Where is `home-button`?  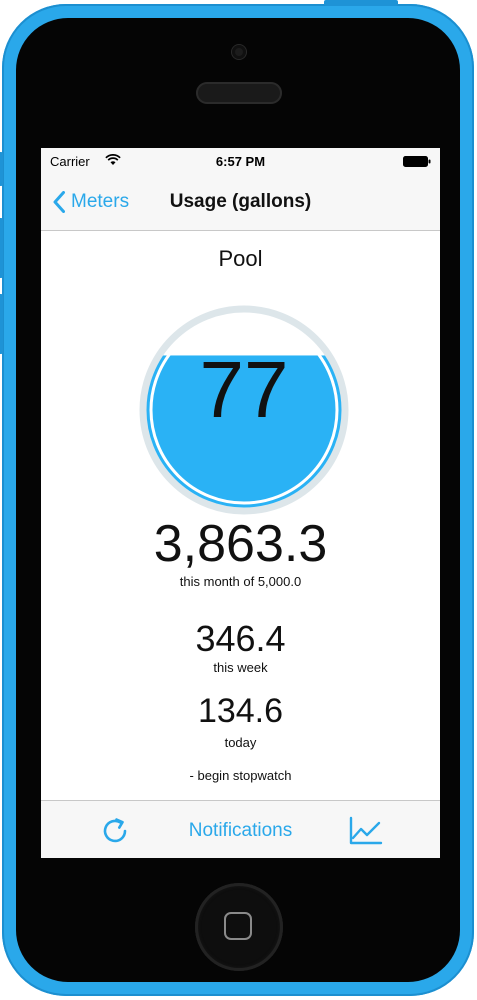
home-button is located at coordinates (239, 927).